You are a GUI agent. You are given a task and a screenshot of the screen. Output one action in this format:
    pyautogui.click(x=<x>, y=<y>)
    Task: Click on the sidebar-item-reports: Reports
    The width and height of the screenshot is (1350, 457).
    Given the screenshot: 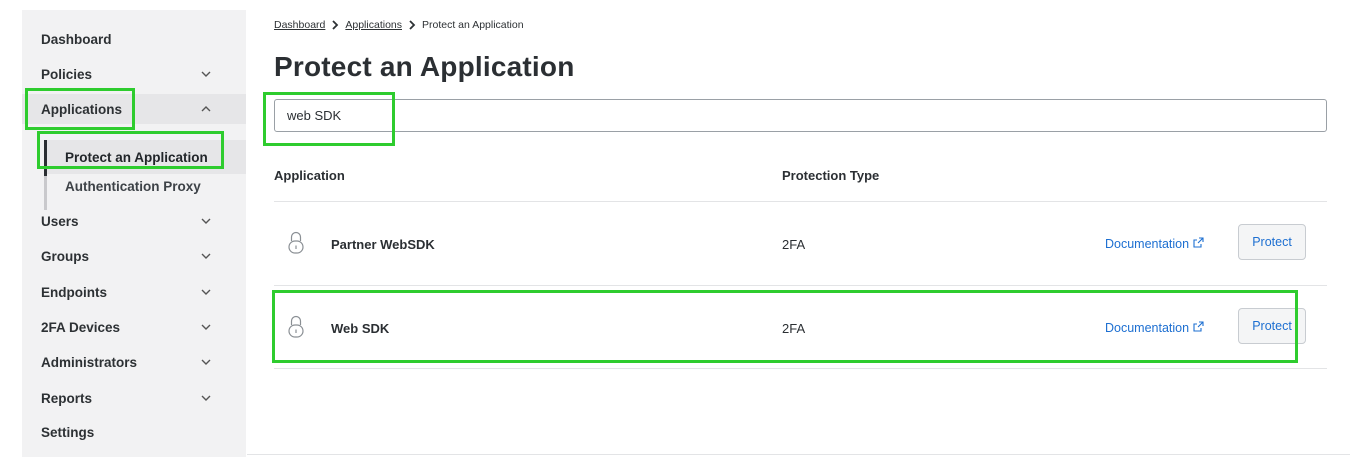 What is the action you would take?
    pyautogui.click(x=134, y=398)
    